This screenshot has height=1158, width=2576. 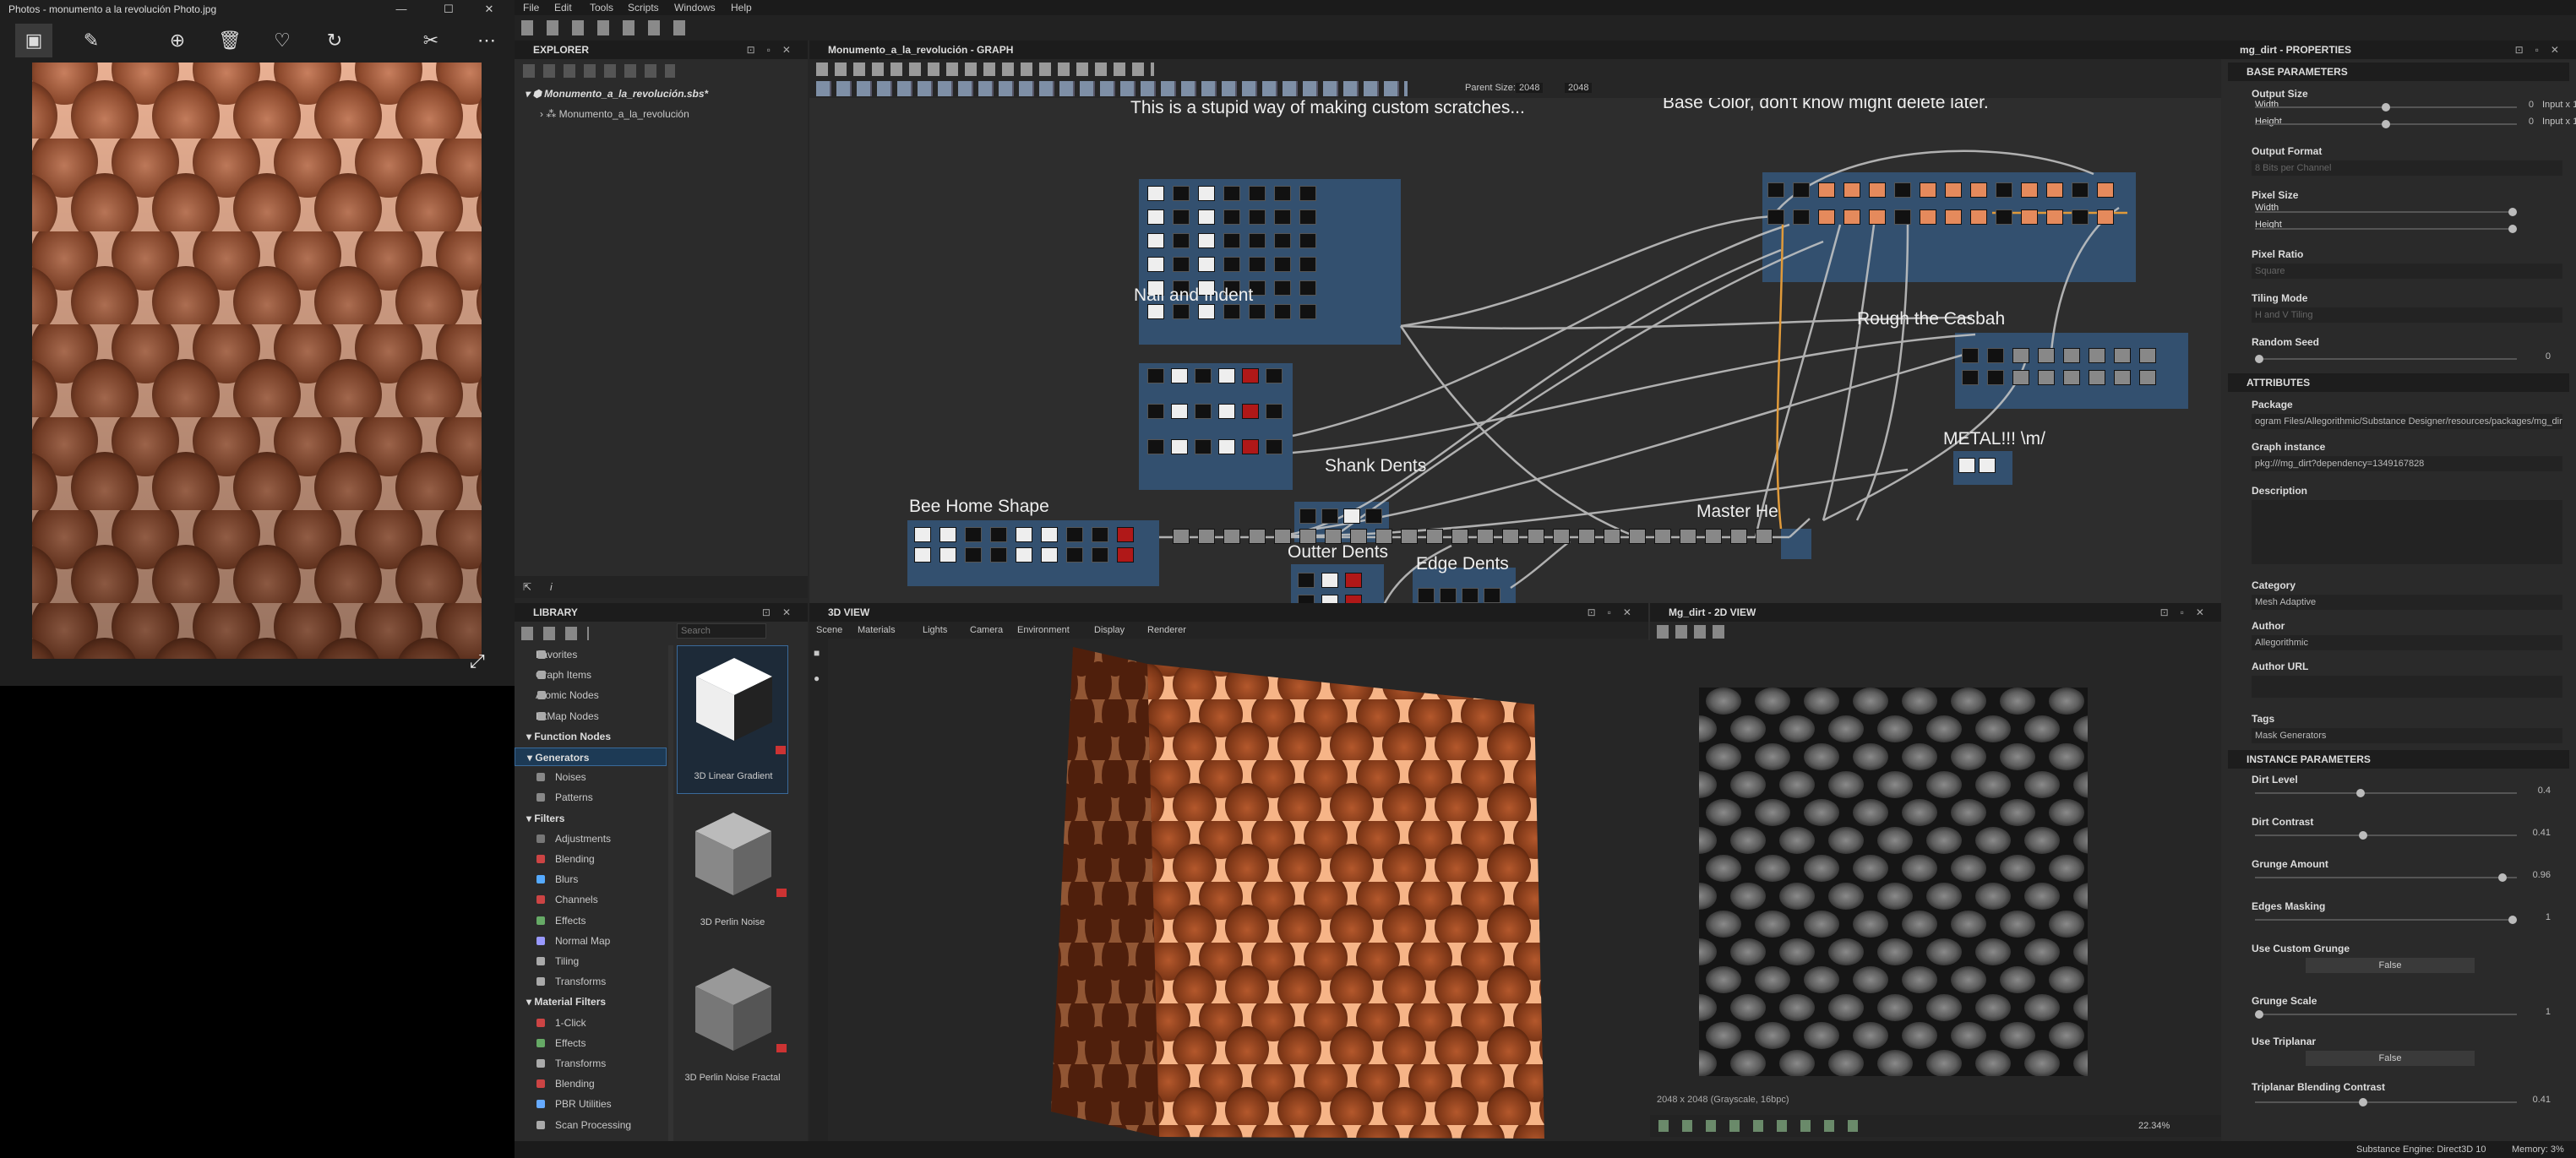 I want to click on graph-tools-row1, so click(x=985, y=69).